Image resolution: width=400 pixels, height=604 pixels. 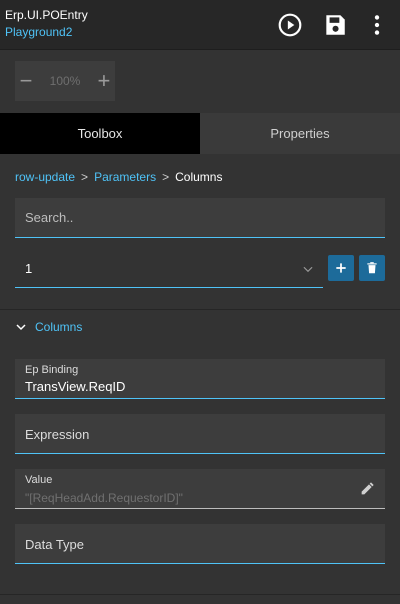 I want to click on panel-tabs: Toolbox Properties, so click(x=200, y=133).